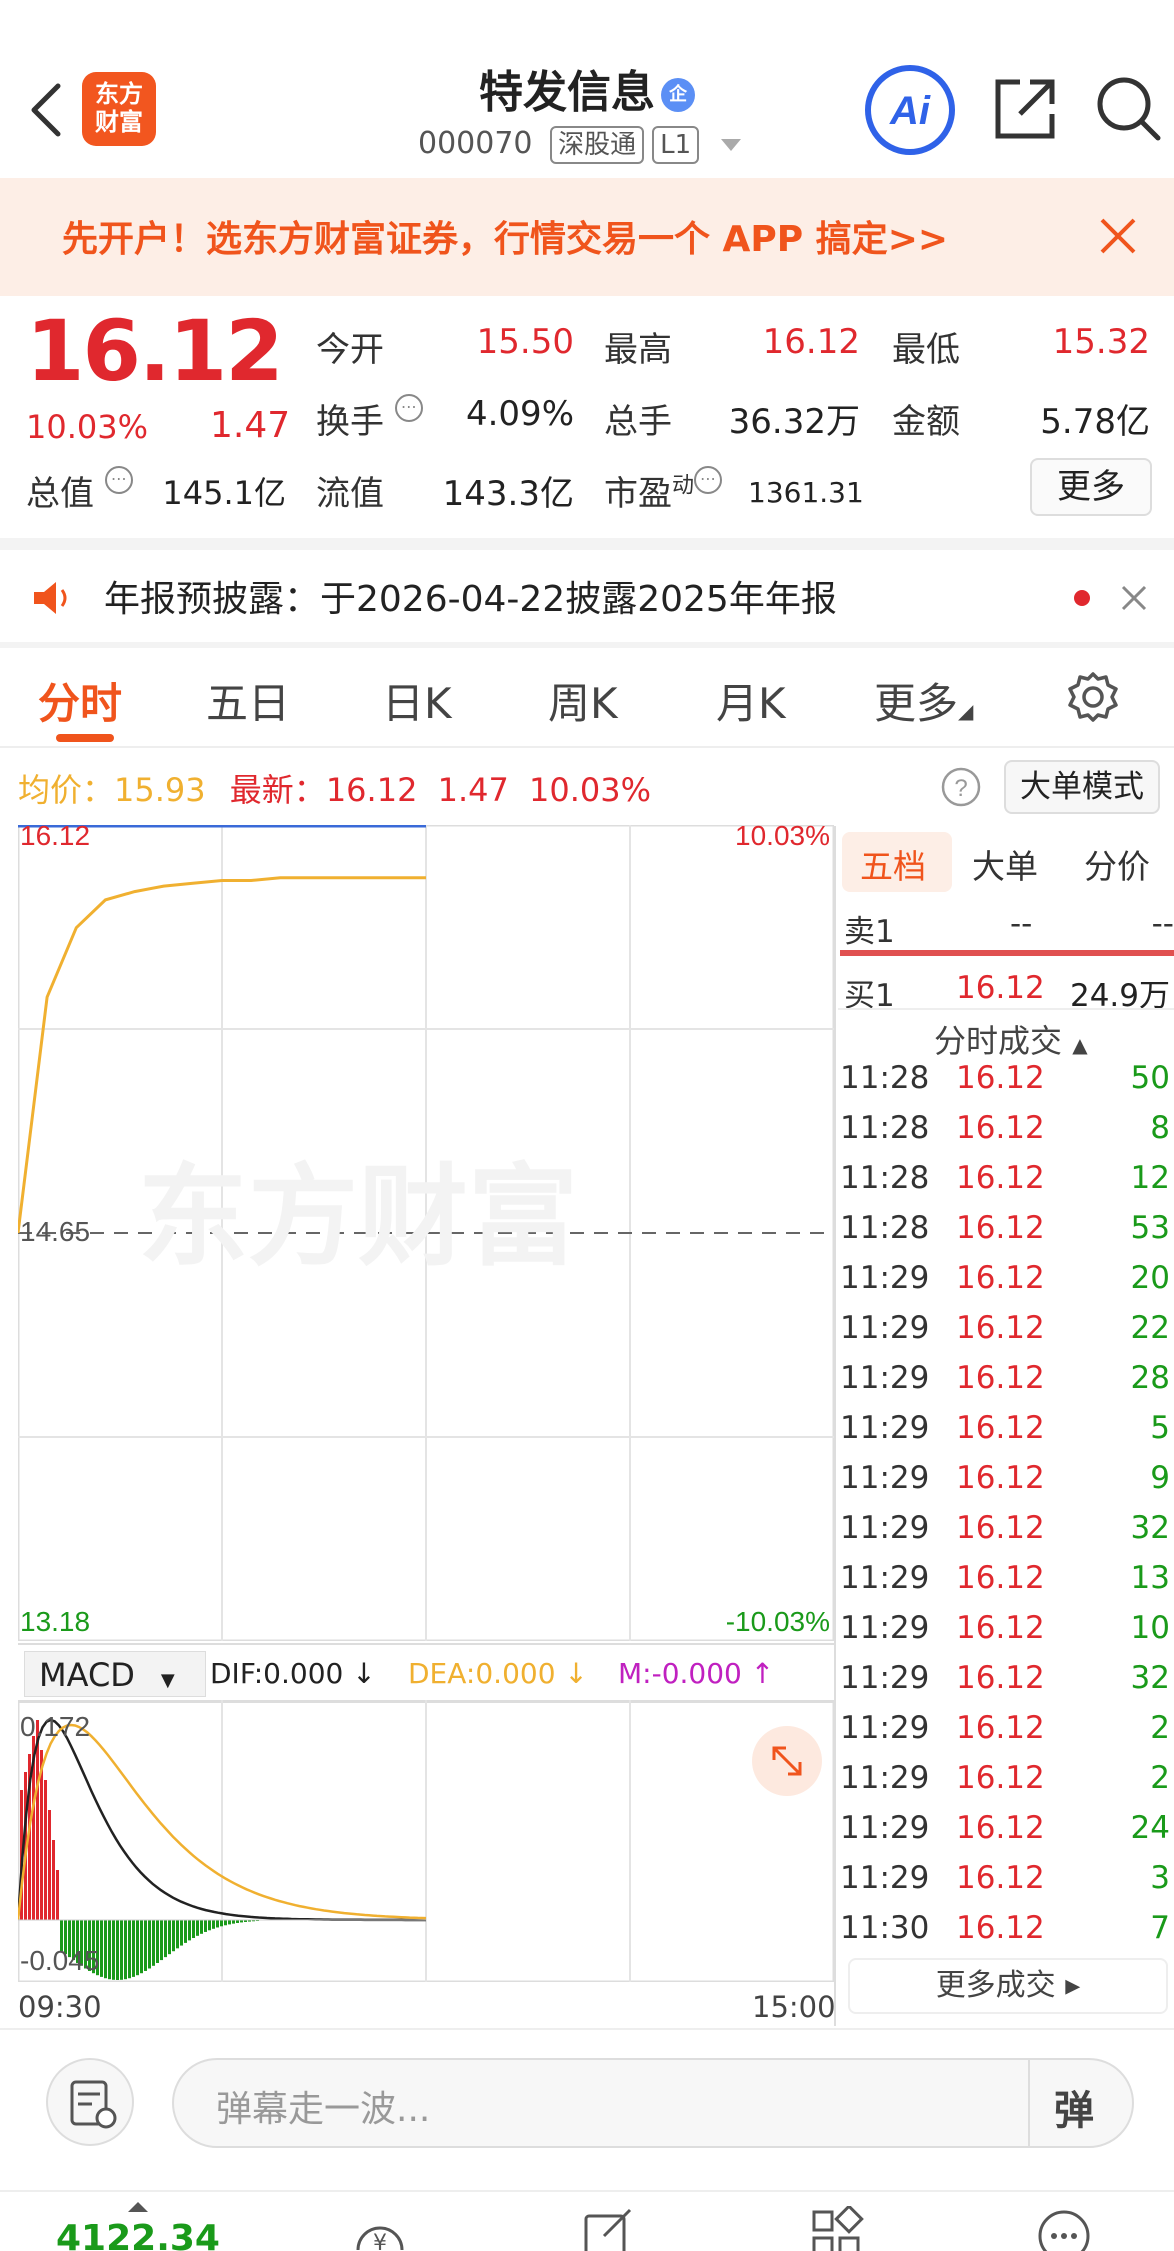  What do you see at coordinates (1150, 1078) in the screenshot?
I see `trade-volume: 50` at bounding box center [1150, 1078].